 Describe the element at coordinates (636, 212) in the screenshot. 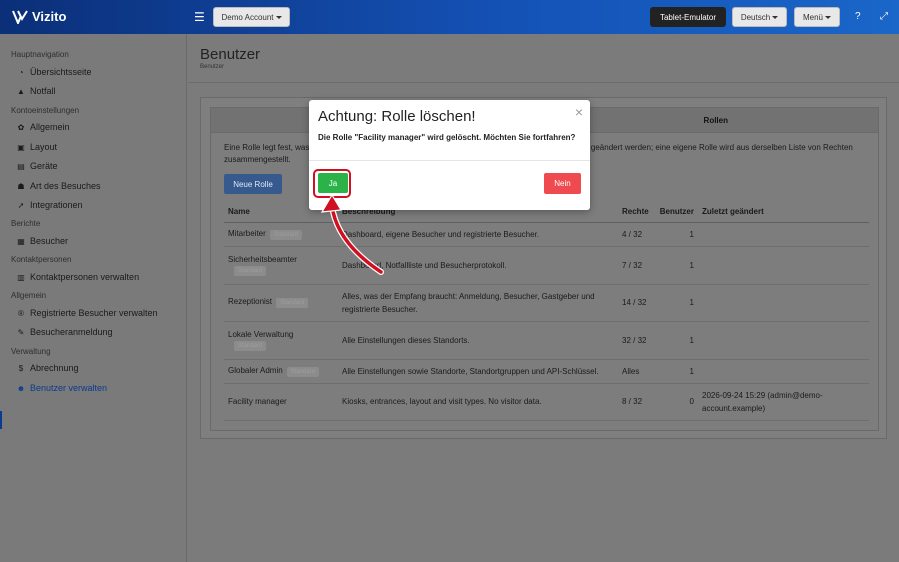

I see `col-header-rights: Rechte` at that location.